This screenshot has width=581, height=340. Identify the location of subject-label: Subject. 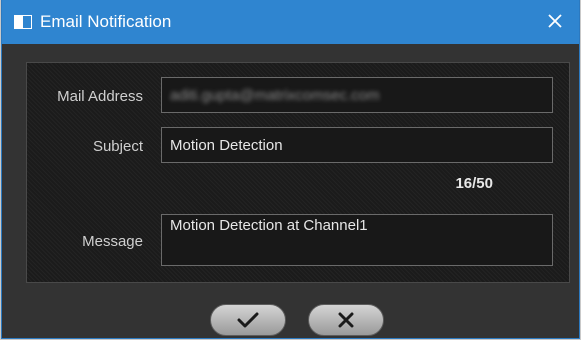
(117, 146).